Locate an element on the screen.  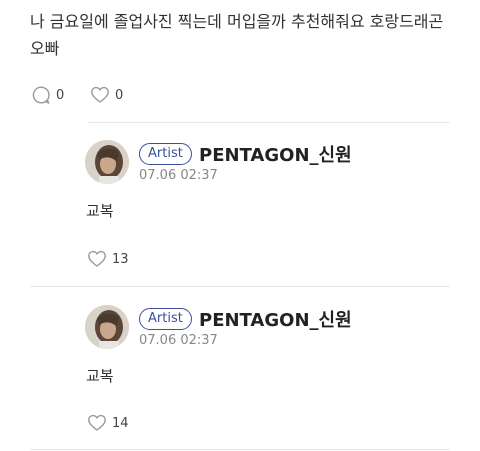
like-count-value: 0 is located at coordinates (119, 95).